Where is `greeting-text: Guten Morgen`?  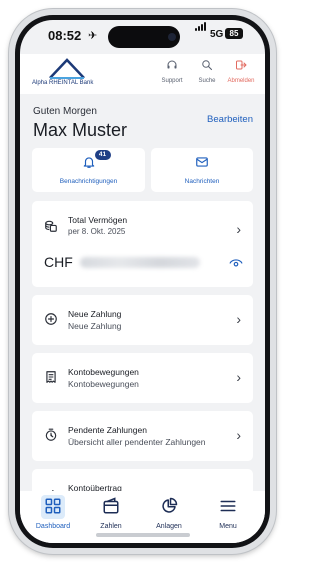
greeting-text: Guten Morgen is located at coordinates (65, 111).